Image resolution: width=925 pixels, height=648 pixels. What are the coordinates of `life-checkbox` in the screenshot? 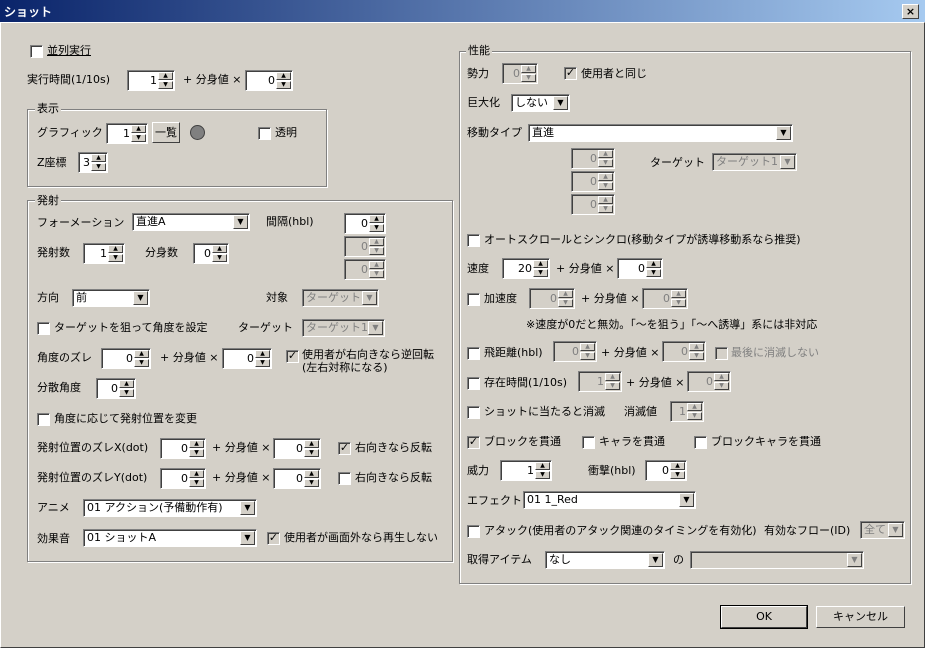 It's located at (473, 383).